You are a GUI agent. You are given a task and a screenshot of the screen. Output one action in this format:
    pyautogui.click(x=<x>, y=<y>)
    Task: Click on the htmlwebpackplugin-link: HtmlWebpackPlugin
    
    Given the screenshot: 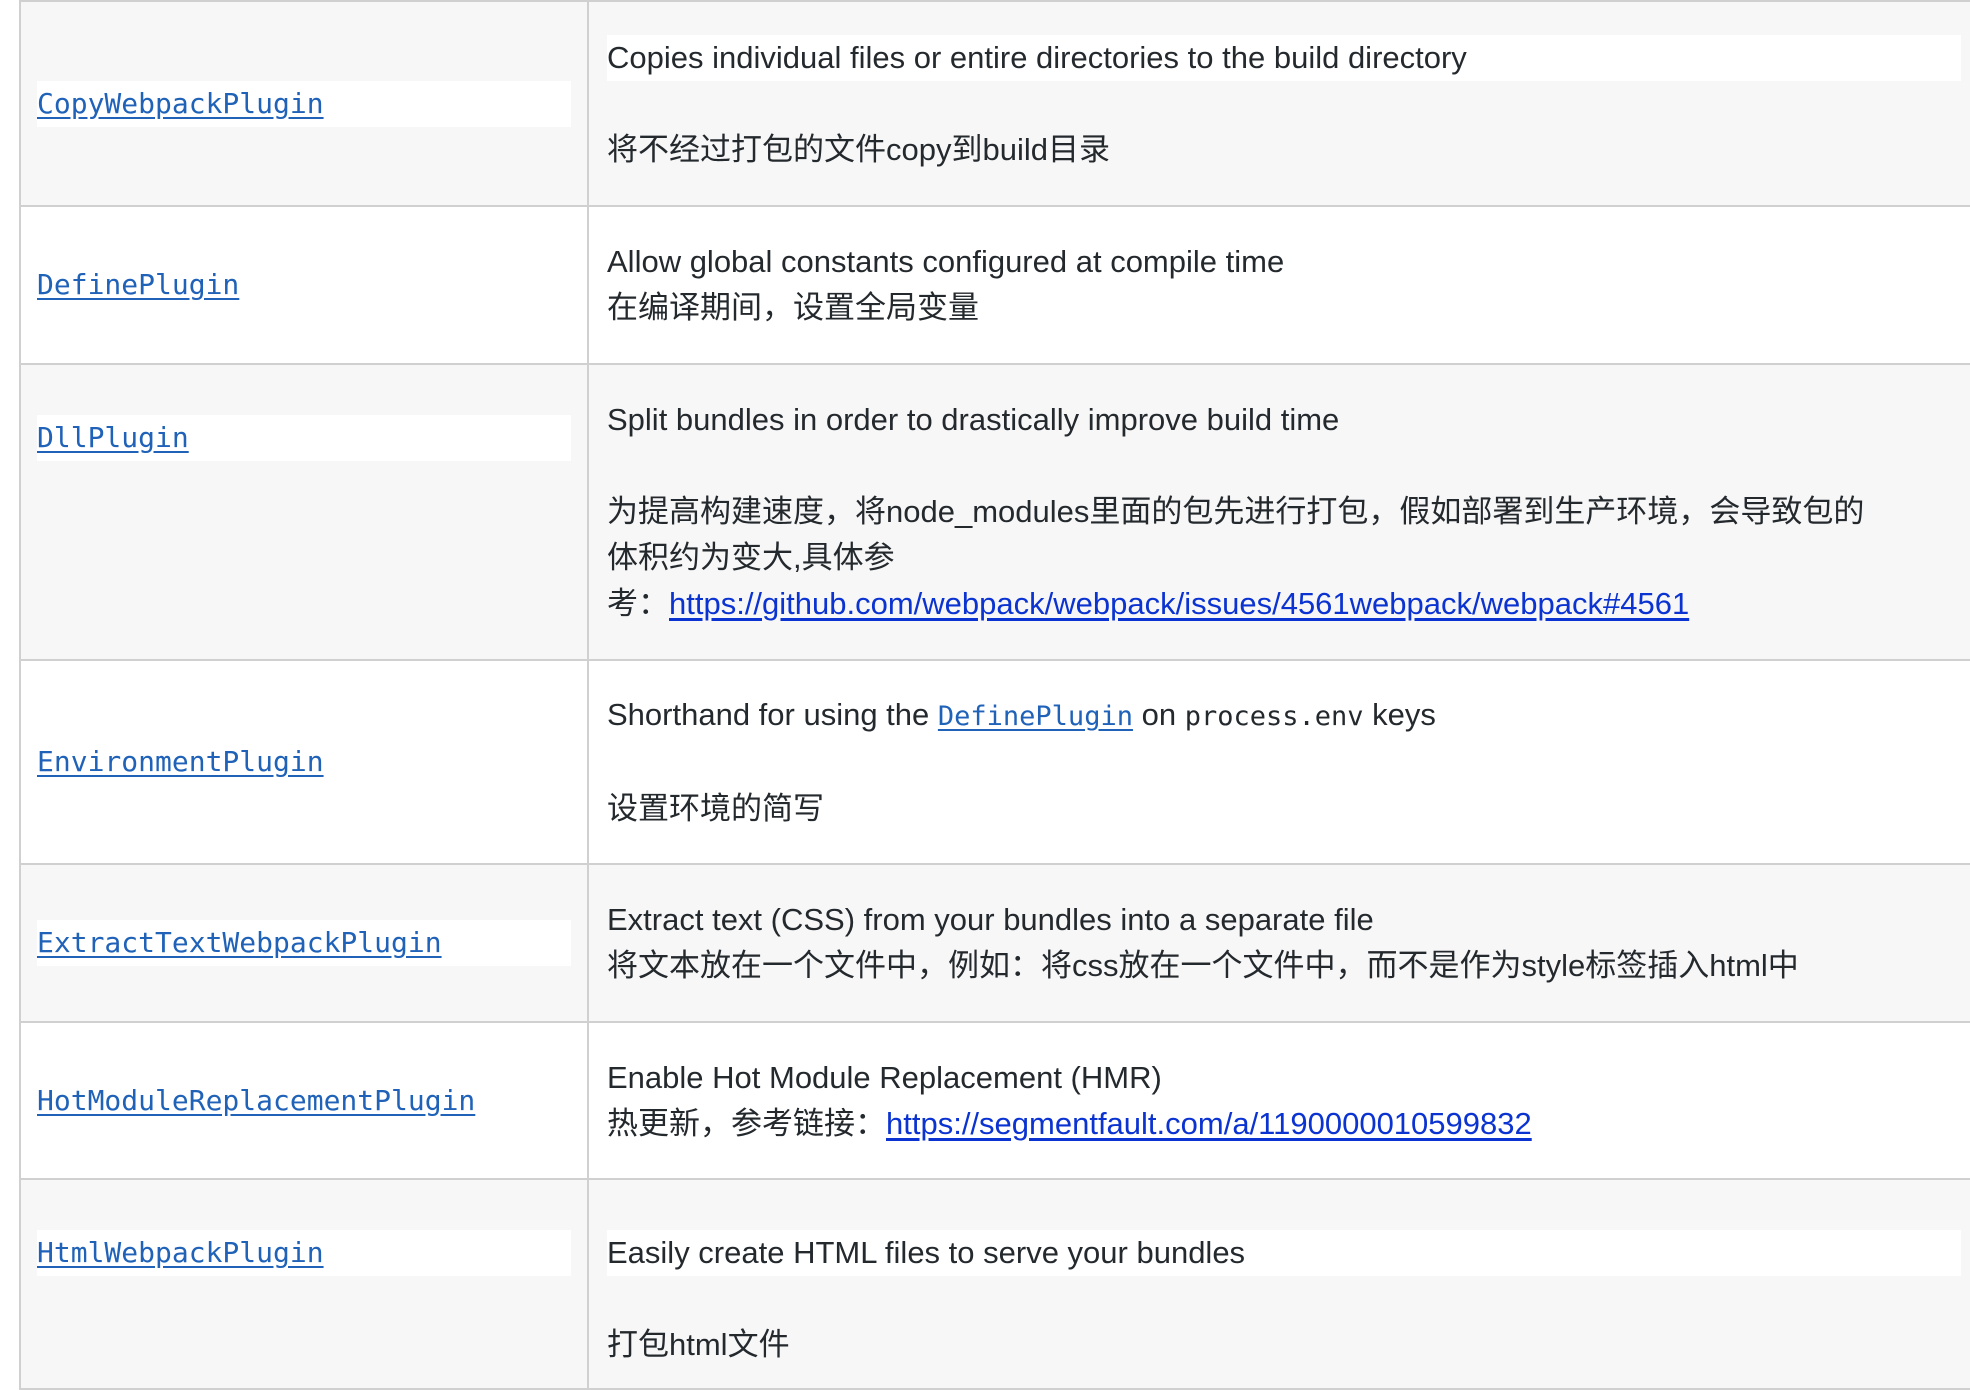 What is the action you would take?
    pyautogui.click(x=304, y=1253)
    